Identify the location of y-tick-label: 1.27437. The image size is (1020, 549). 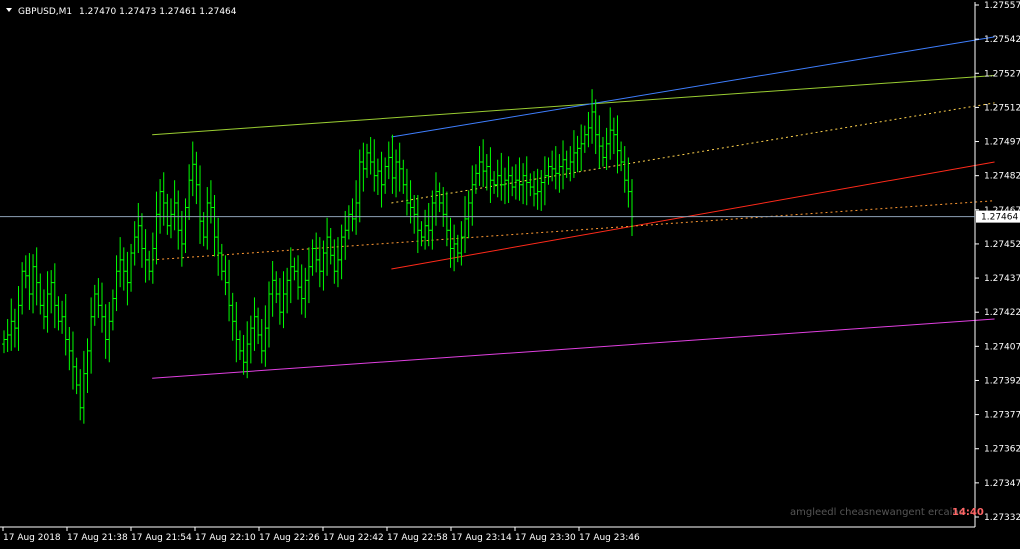
(1002, 279).